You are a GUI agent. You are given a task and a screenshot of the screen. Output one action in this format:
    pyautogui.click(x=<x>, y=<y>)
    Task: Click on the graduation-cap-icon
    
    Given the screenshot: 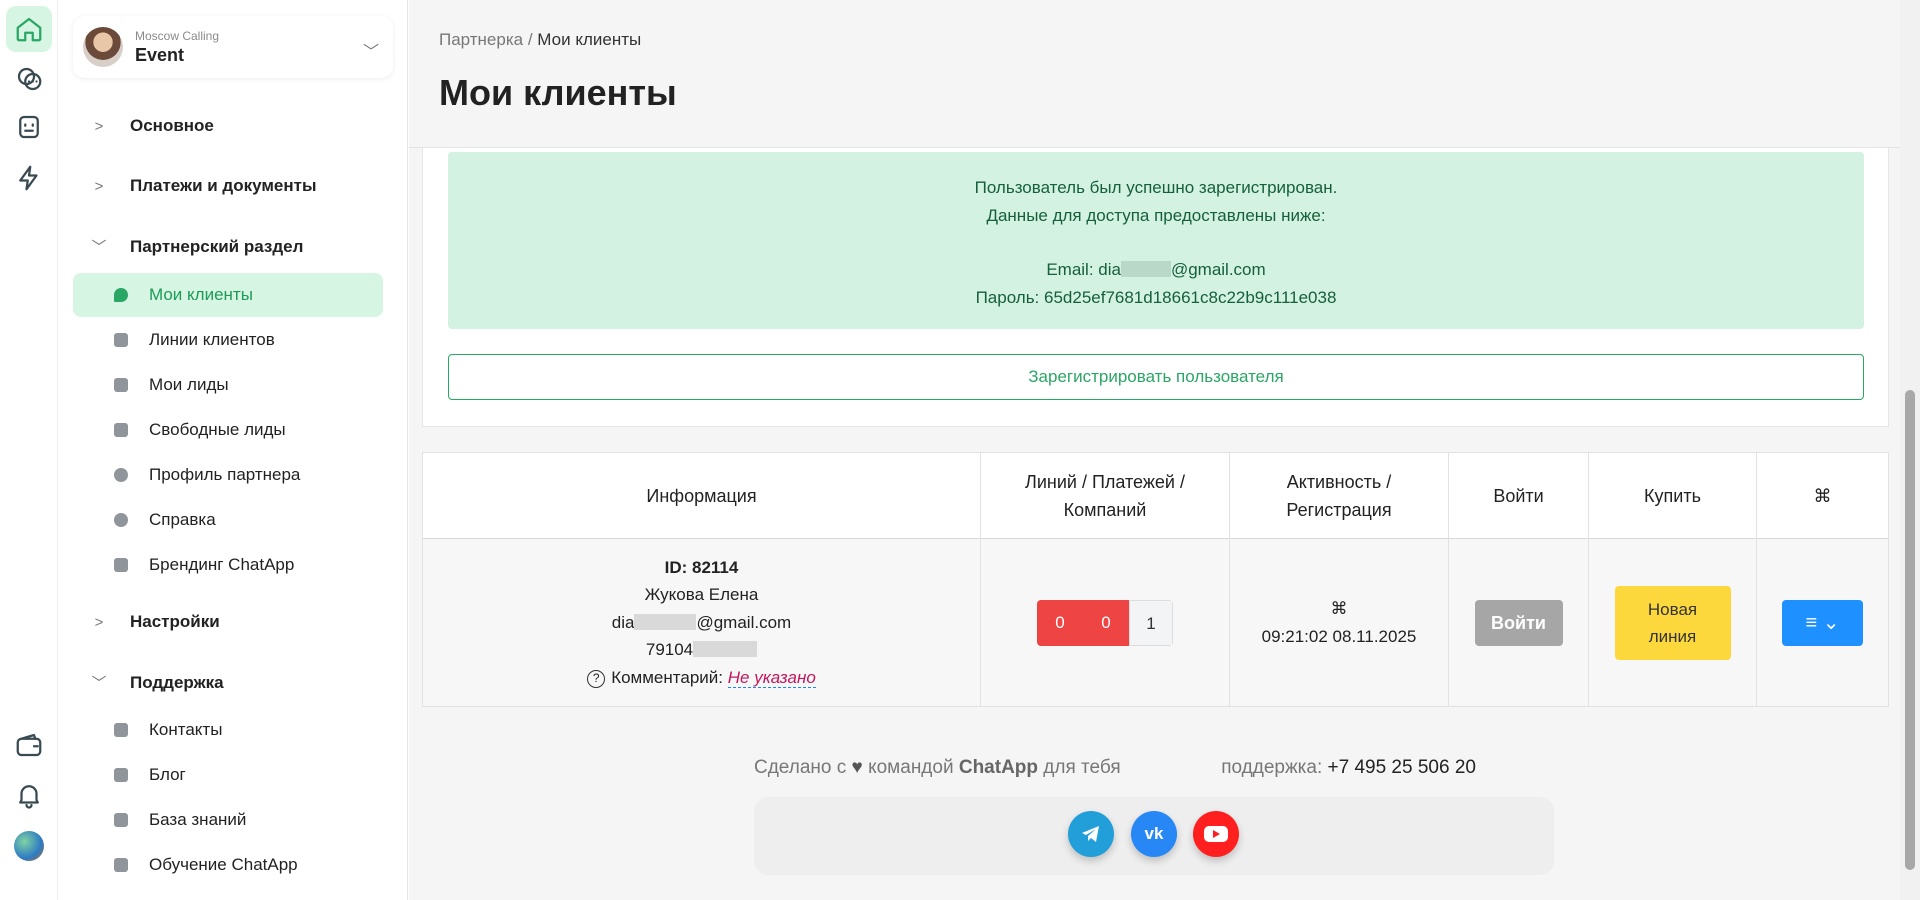 What is the action you would take?
    pyautogui.click(x=121, y=865)
    